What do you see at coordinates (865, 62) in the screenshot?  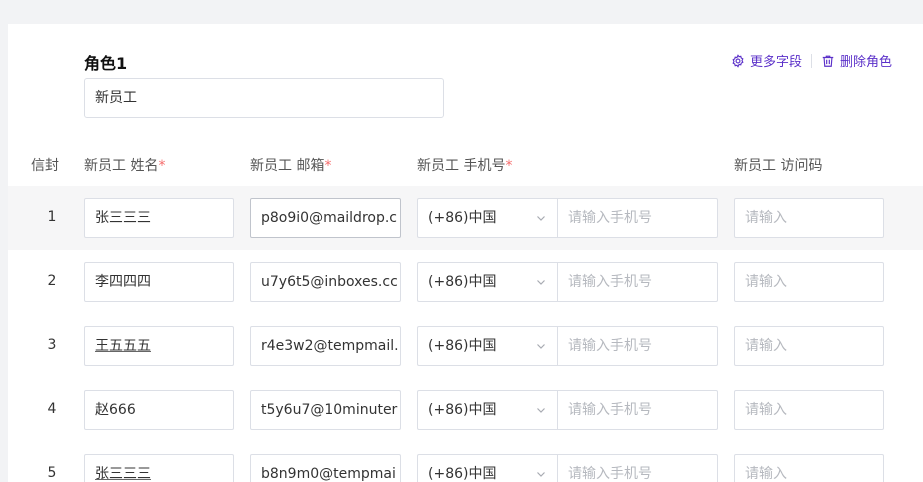 I see `delete-role-label: 删除角色` at bounding box center [865, 62].